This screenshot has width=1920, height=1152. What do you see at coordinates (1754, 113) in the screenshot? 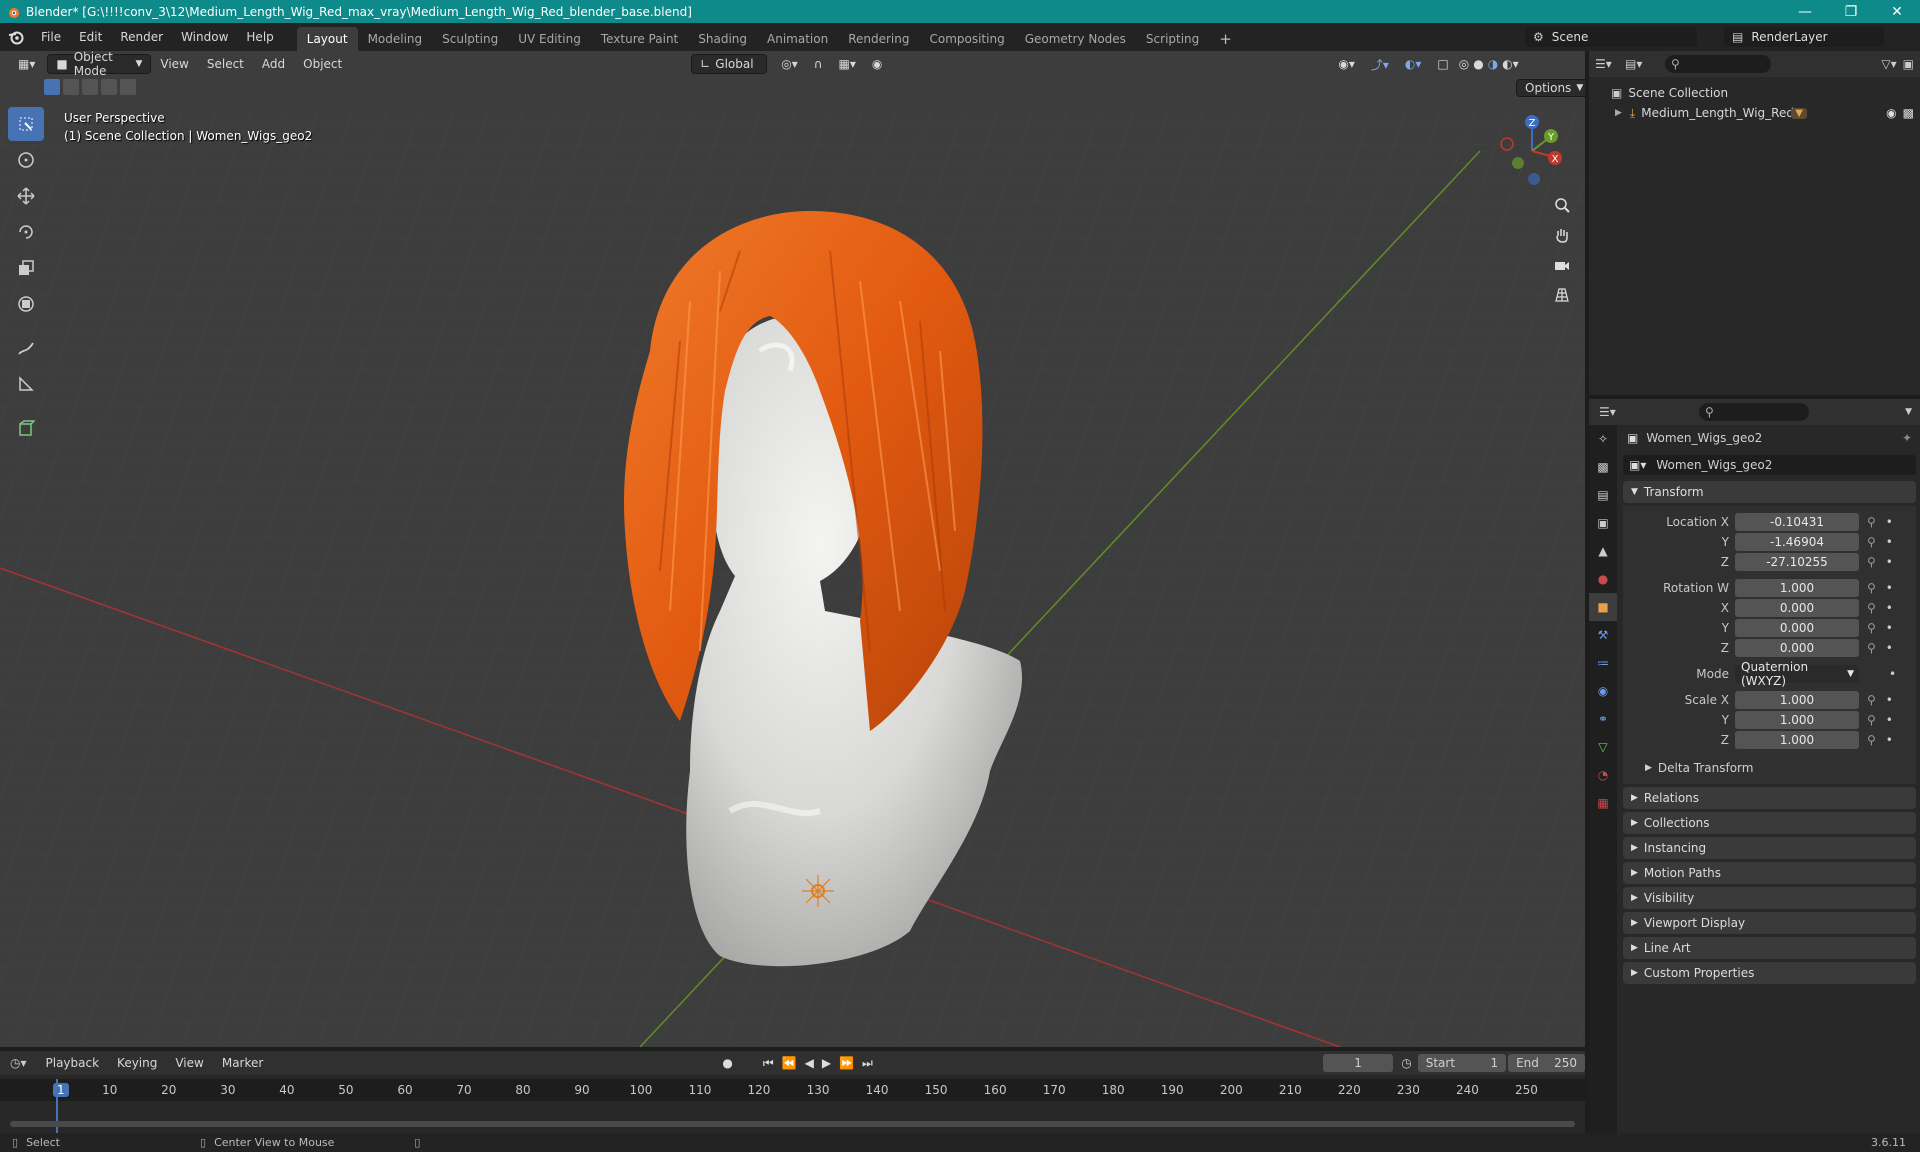
I see `outliner-item: ▶ ⤓ Medium_Length_Wig_Red ▼ ◉ ▩` at bounding box center [1754, 113].